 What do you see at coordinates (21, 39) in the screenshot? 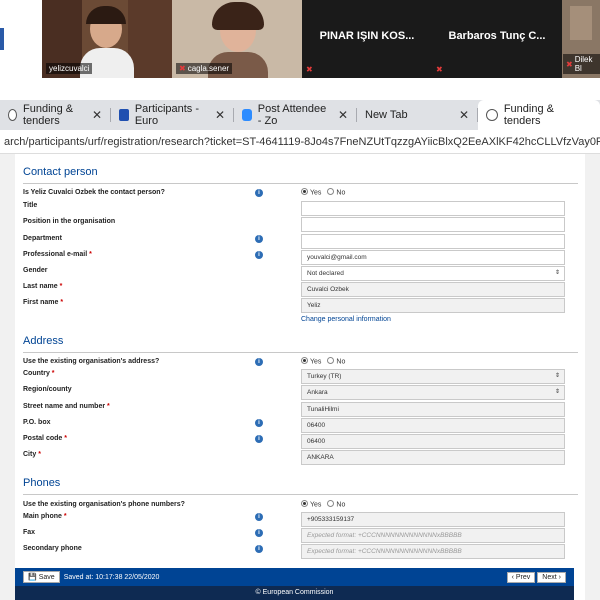
I see `video-tile-partial` at bounding box center [21, 39].